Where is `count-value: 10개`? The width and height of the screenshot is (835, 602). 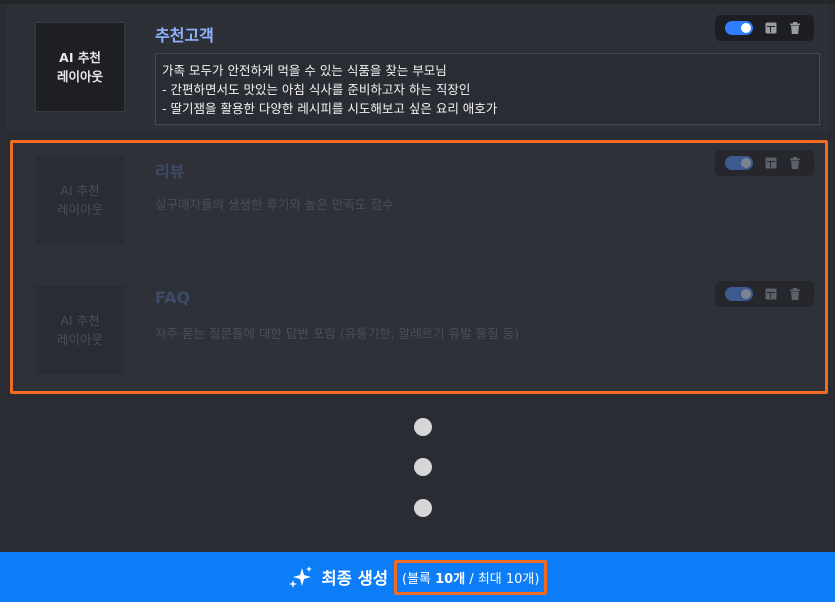 count-value: 10개 is located at coordinates (450, 579).